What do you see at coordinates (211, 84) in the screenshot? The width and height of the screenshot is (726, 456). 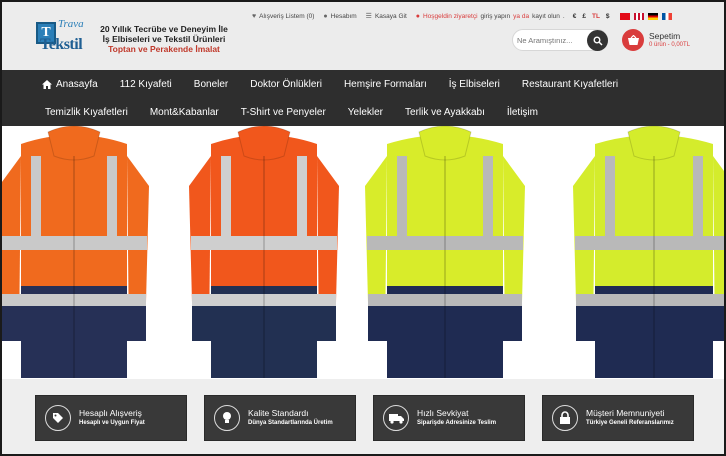 I see `nav-item-boneler: Boneler` at bounding box center [211, 84].